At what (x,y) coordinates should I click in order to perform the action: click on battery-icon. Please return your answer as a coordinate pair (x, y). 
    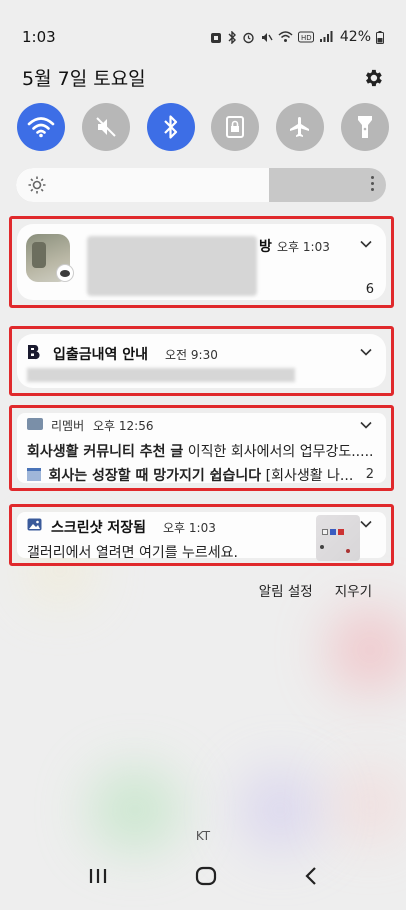
    Looking at the image, I should click on (380, 37).